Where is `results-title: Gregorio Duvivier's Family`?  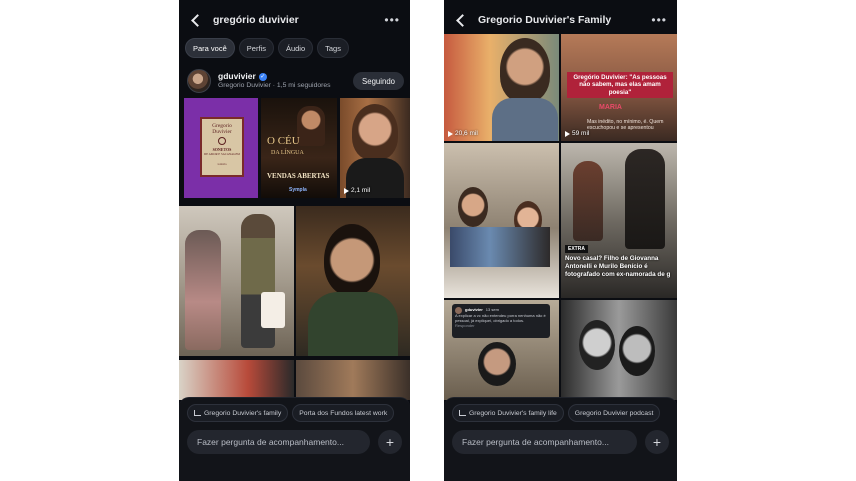 results-title: Gregorio Duvivier's Family is located at coordinates (545, 20).